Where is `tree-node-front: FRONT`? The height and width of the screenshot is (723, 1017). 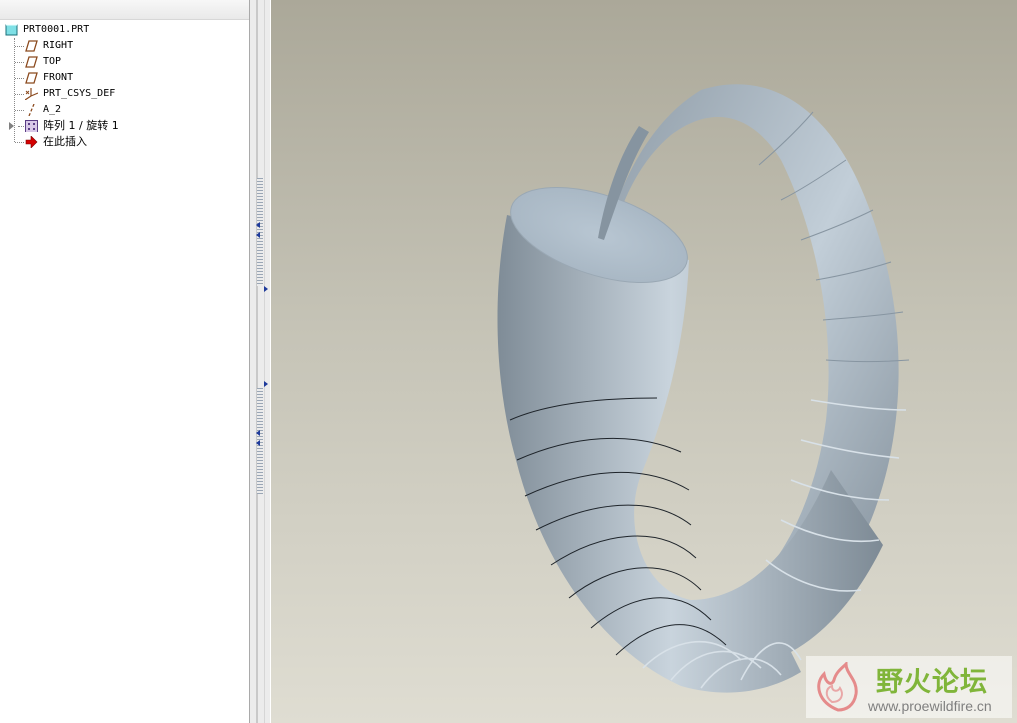 tree-node-front: FRONT is located at coordinates (124, 78).